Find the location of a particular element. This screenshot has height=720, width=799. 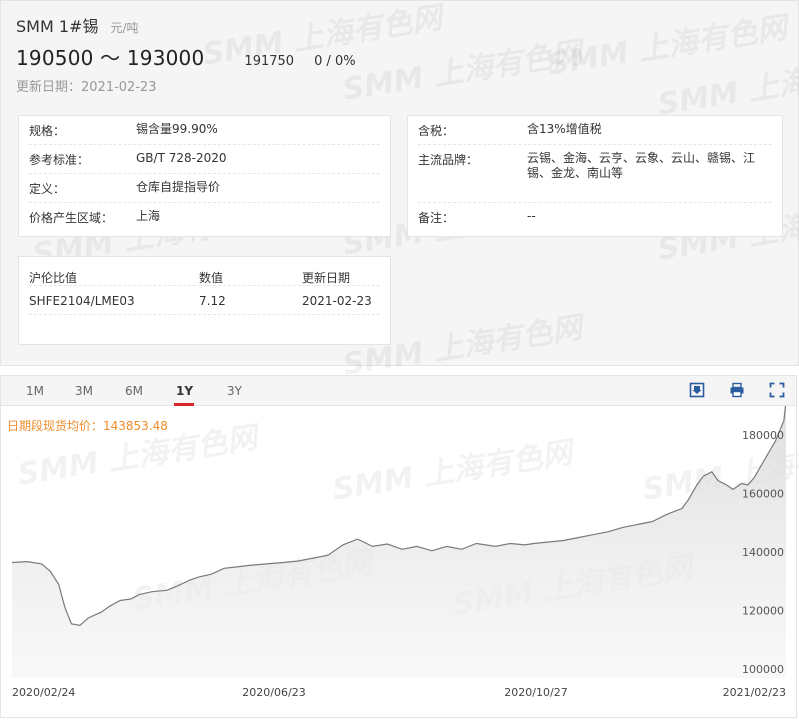

spec-value: -- is located at coordinates (531, 216).